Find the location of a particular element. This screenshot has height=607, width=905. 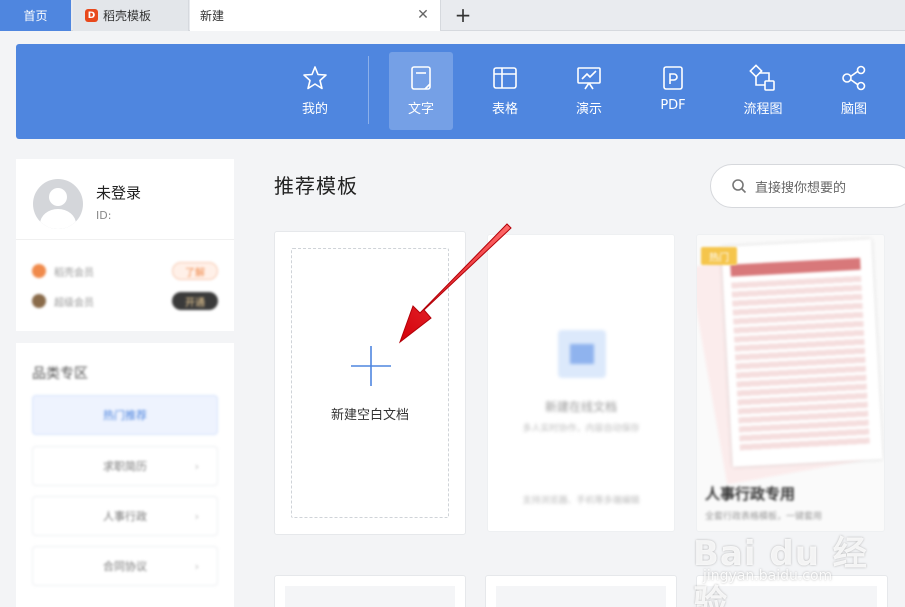

plus-icon is located at coordinates (371, 366).